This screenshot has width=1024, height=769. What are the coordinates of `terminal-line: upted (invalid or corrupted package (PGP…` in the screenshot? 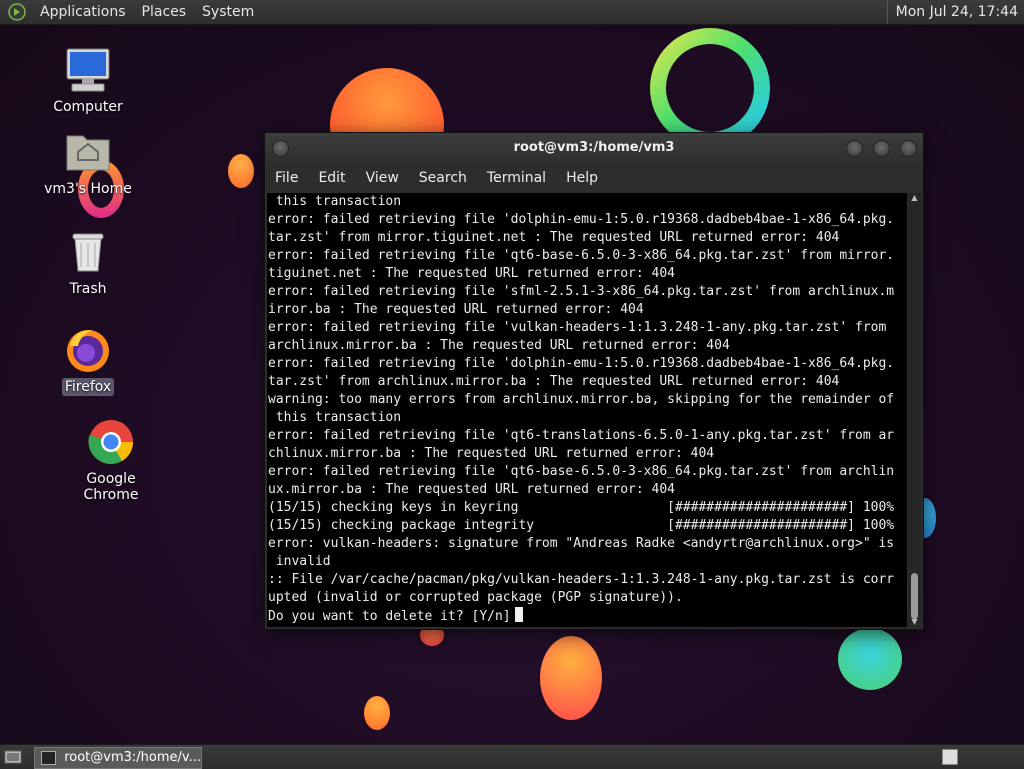 It's located at (475, 597).